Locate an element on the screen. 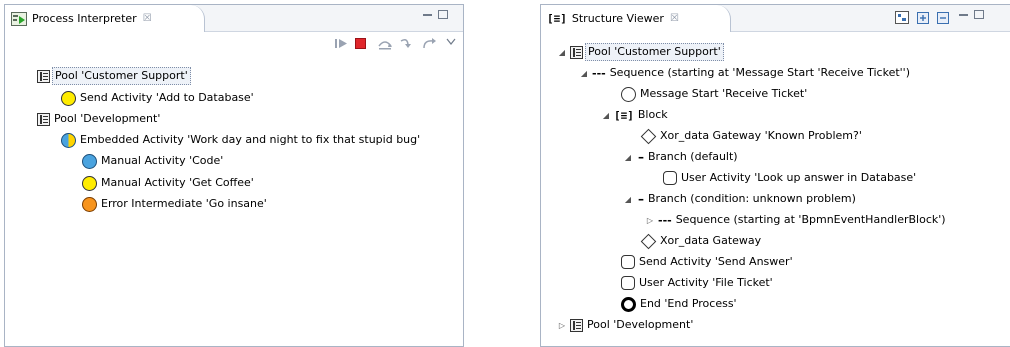  structure-viewer-icon: [≡] is located at coordinates (557, 18).